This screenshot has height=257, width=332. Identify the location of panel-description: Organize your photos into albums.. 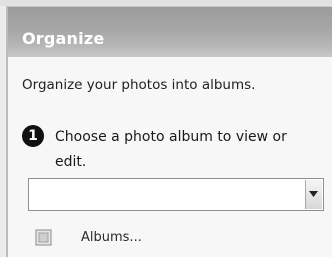
(139, 85).